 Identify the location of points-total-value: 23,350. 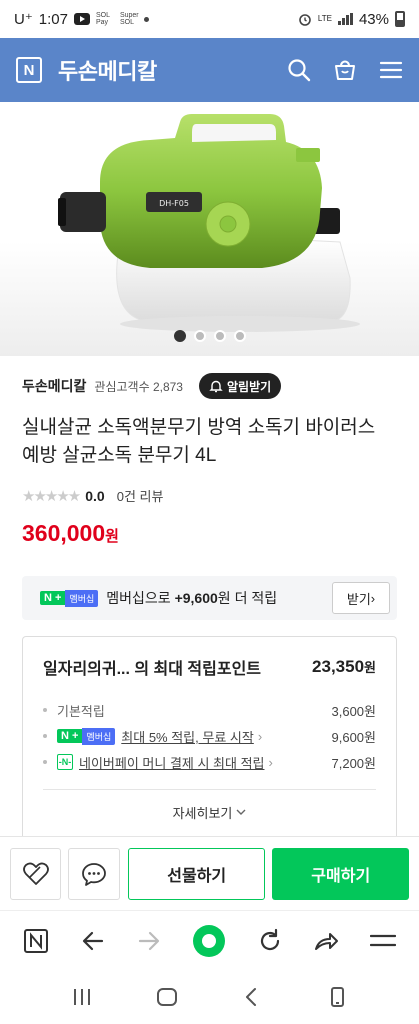
(338, 666).